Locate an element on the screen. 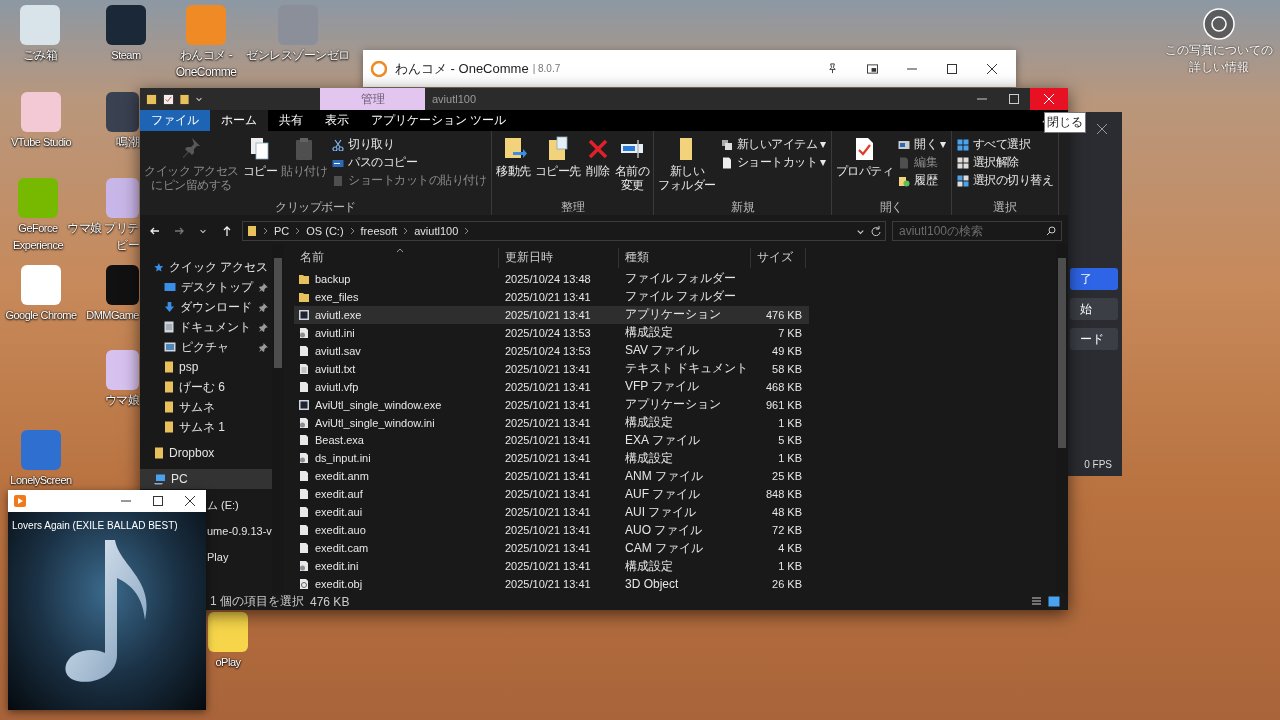 The height and width of the screenshot is (720, 1280). nav-item: サムネ 1 is located at coordinates (206, 427).